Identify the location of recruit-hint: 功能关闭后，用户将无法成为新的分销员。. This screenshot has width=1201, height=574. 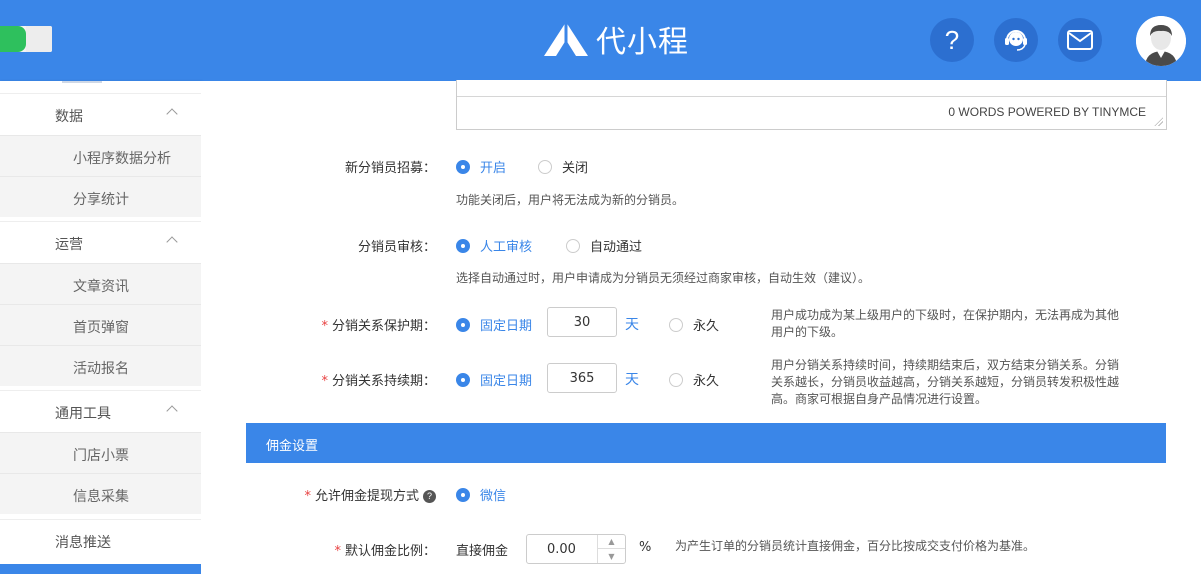
(570, 200).